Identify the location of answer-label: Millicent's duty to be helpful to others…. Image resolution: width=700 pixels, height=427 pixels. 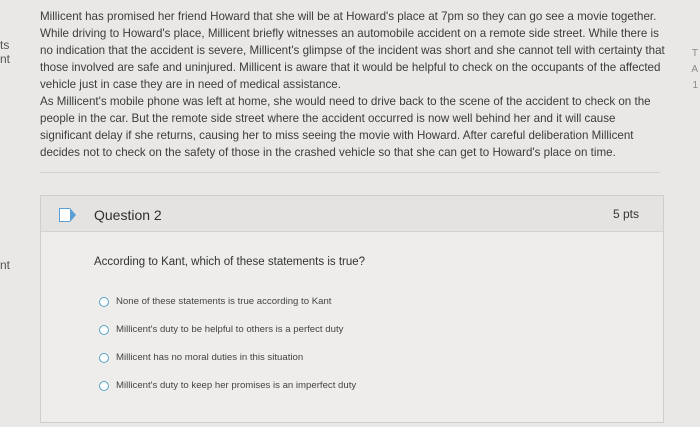
(230, 329).